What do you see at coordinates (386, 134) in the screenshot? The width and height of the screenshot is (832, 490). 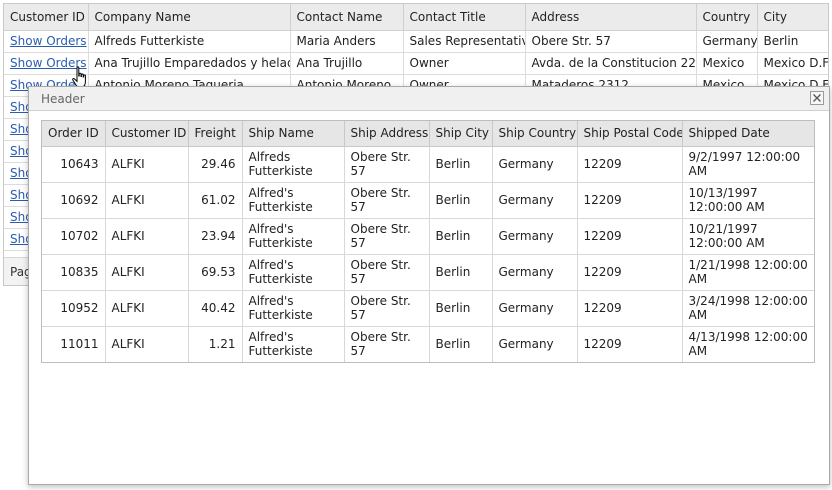 I see `column-header: Ship Address` at bounding box center [386, 134].